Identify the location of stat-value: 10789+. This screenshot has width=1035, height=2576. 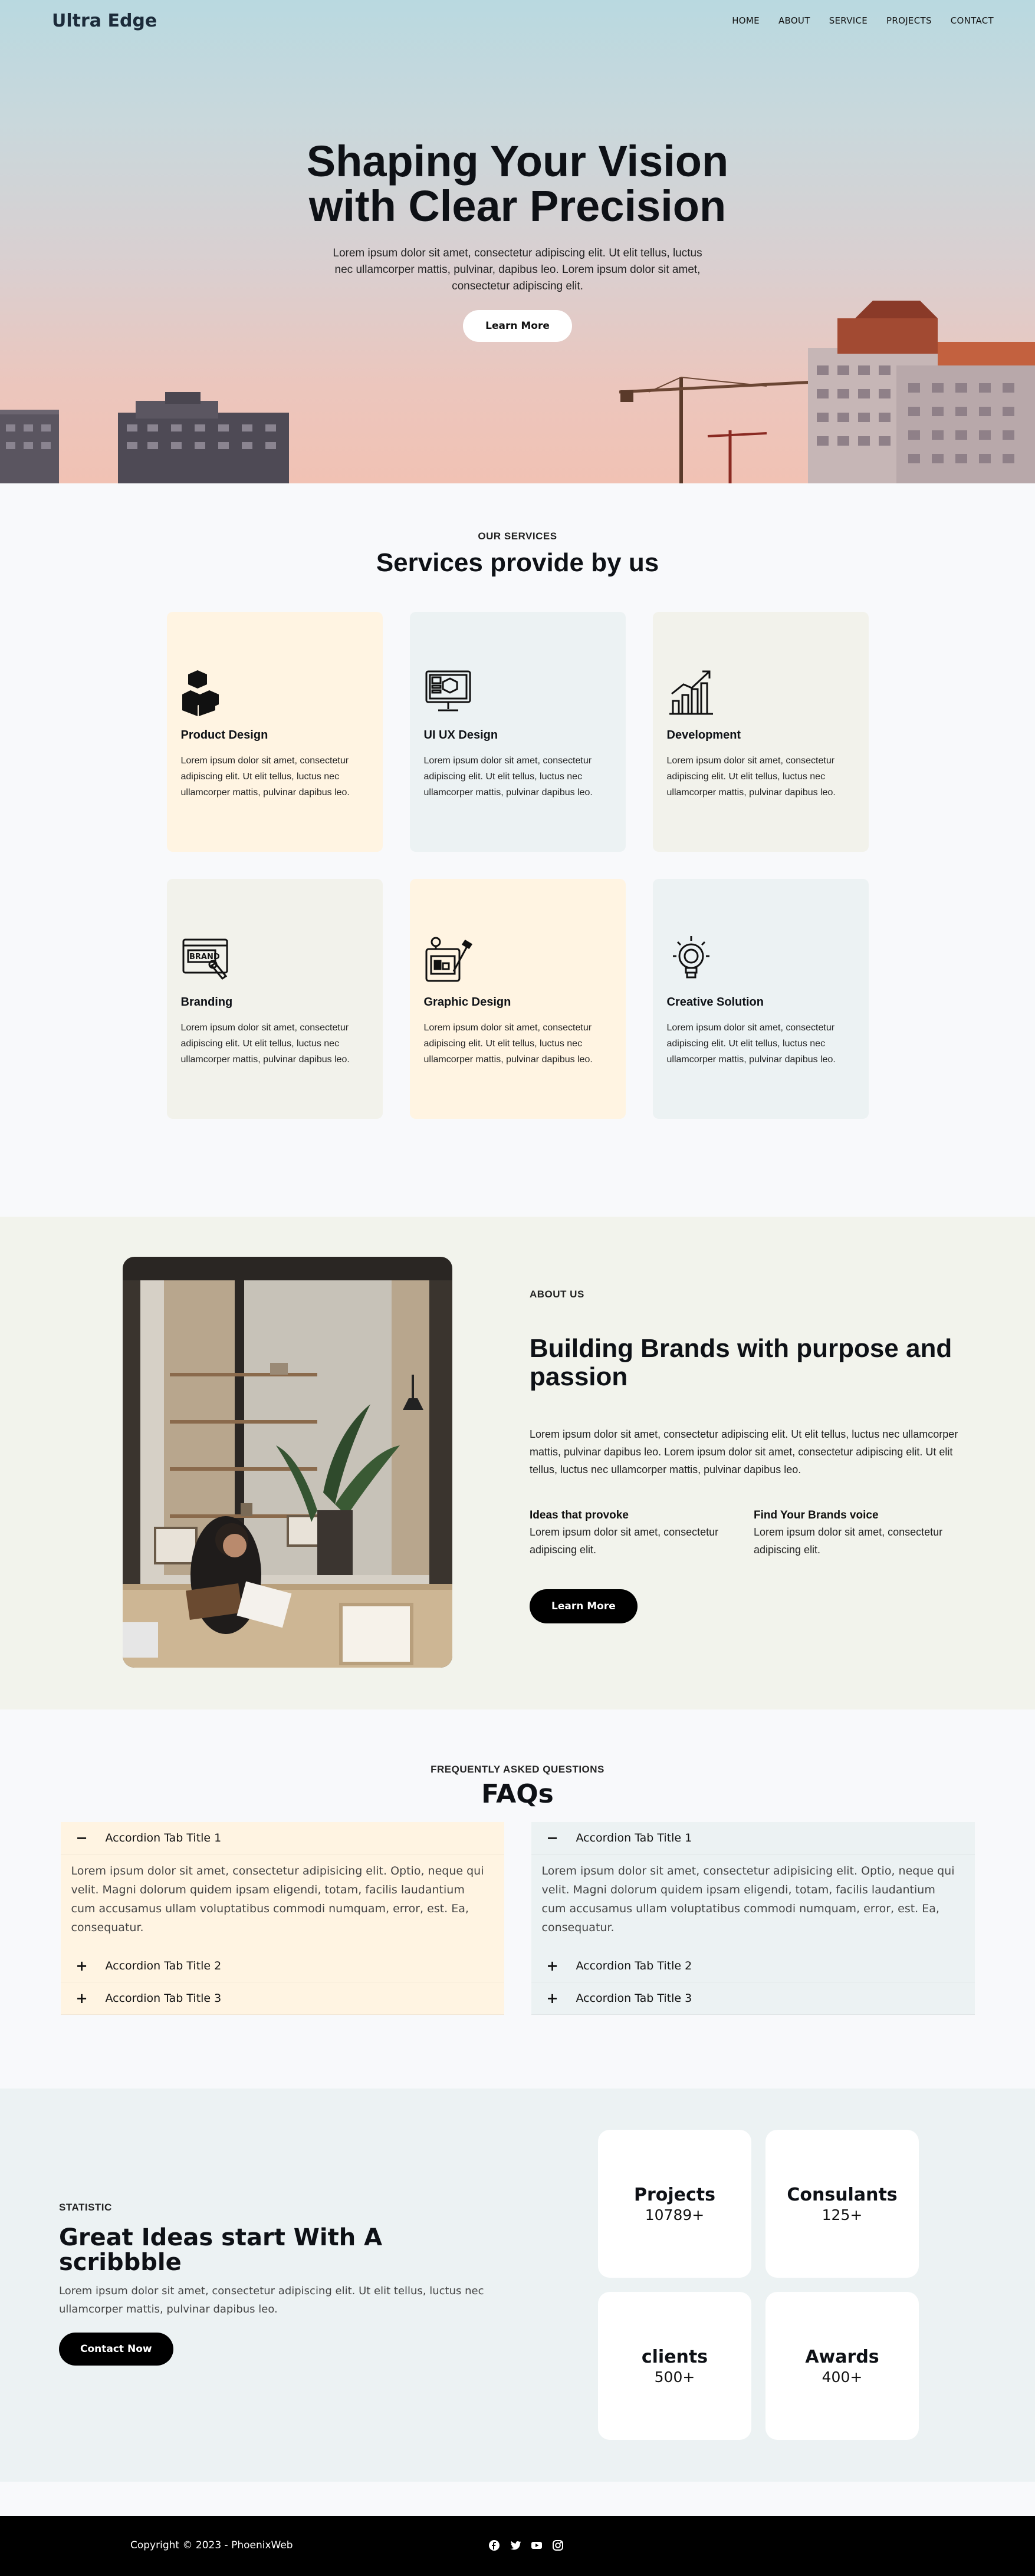
(675, 2214).